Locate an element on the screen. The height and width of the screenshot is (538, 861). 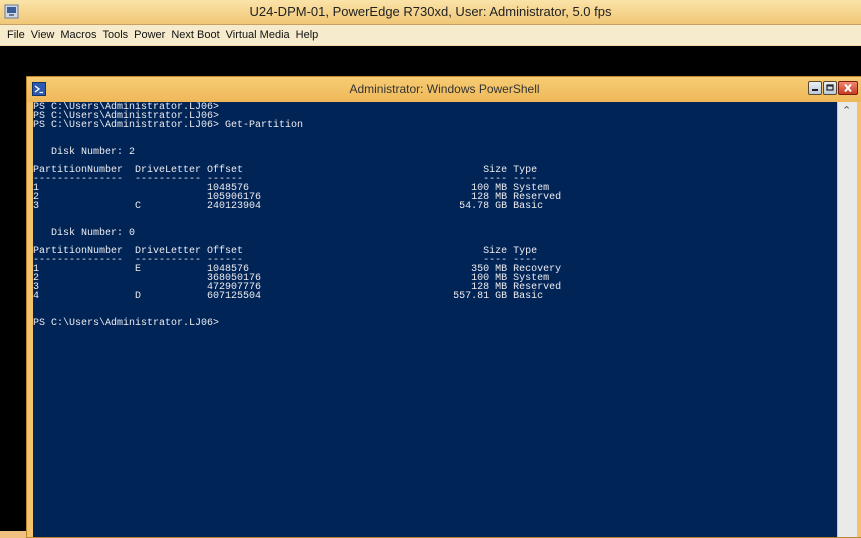
menu-help: Help is located at coordinates (307, 33).